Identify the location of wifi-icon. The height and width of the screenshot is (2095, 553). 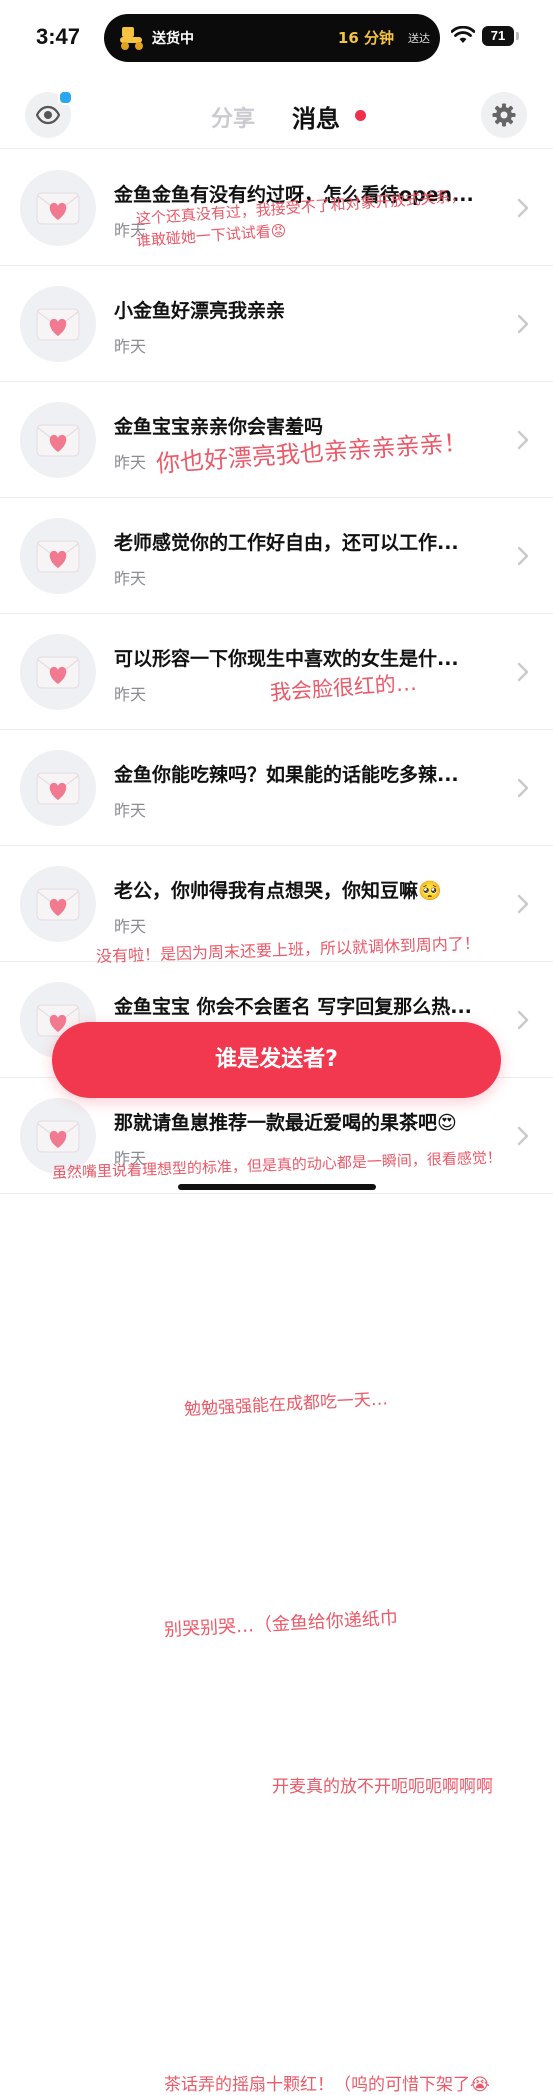
(463, 34).